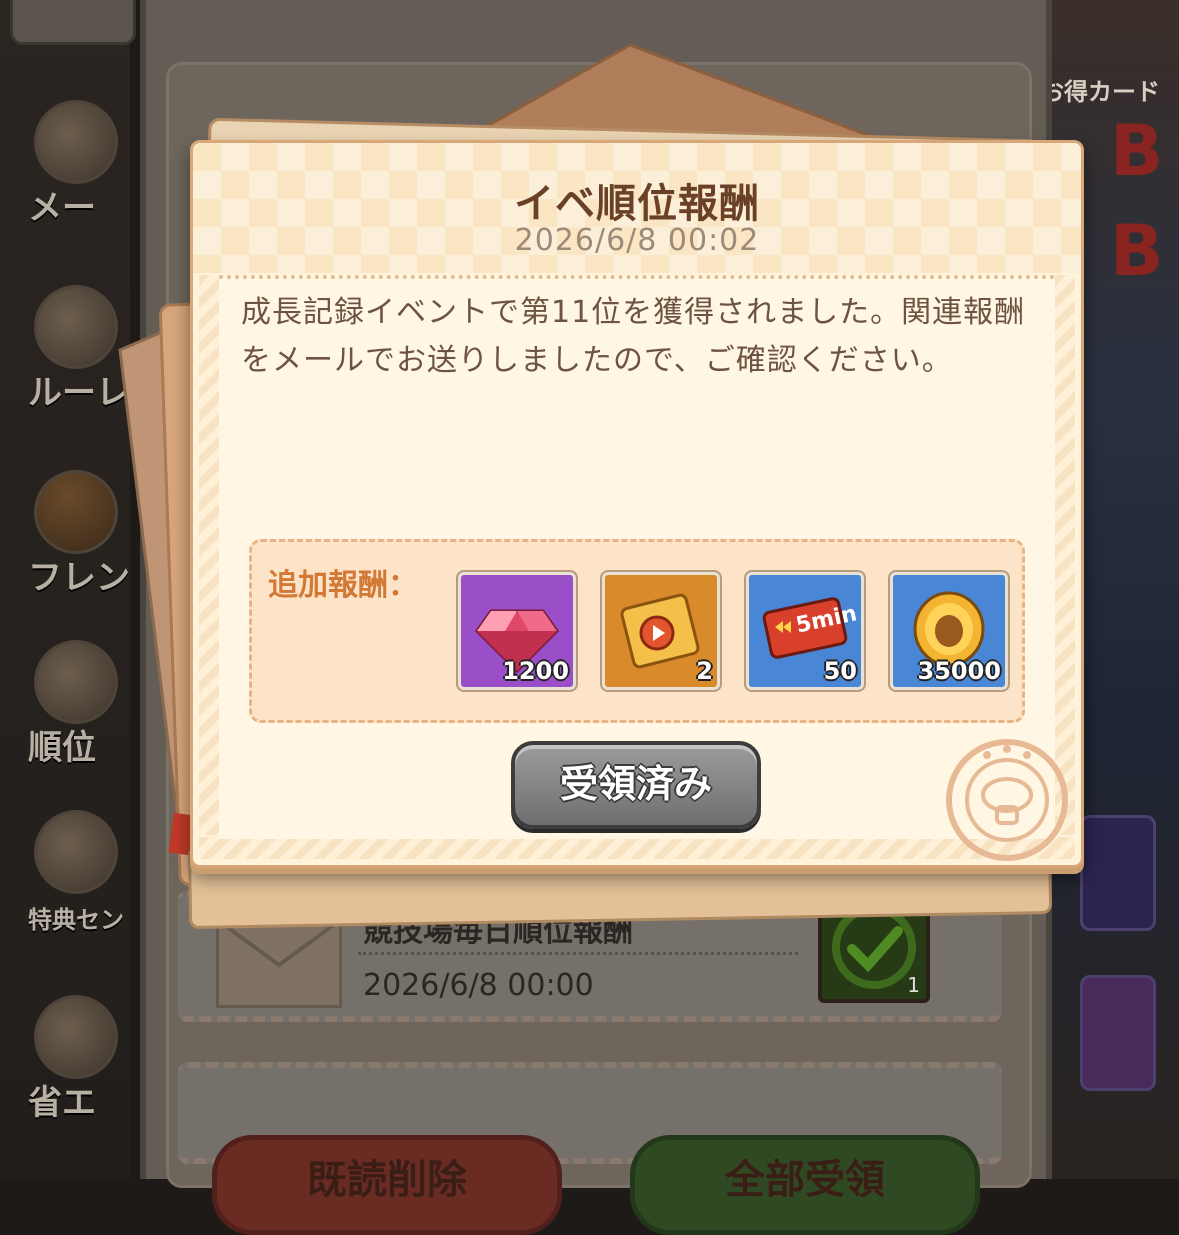 The width and height of the screenshot is (1179, 1235). Describe the element at coordinates (959, 671) in the screenshot. I see `reward-quantity: 35000` at that location.